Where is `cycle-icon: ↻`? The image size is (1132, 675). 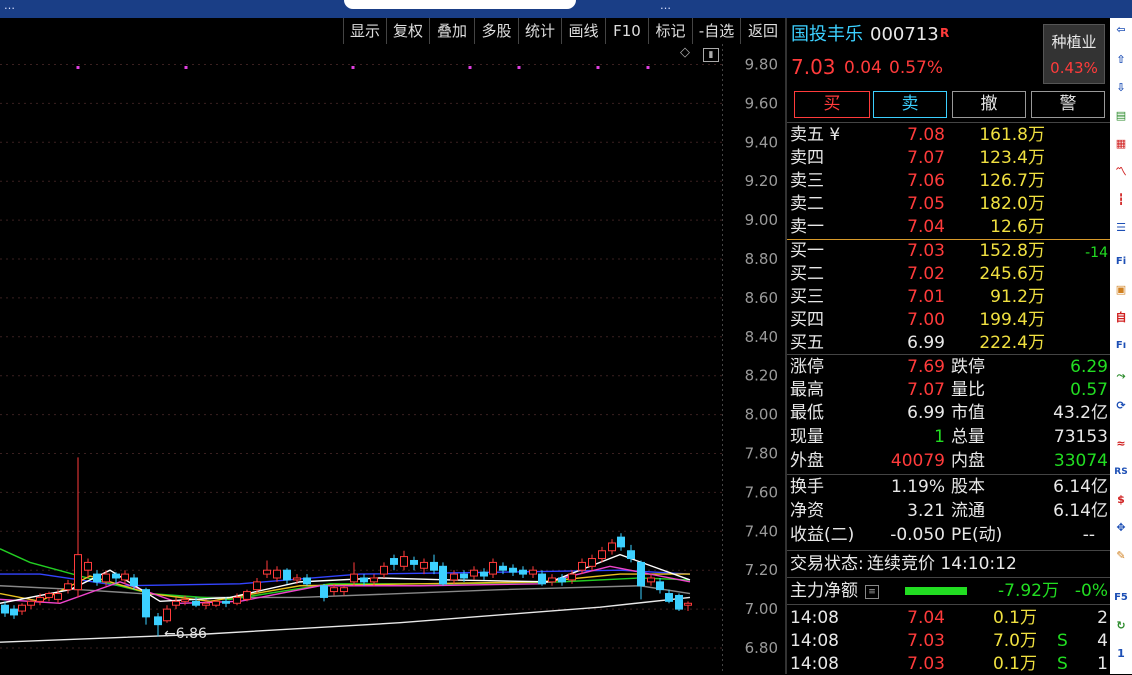
cycle-icon: ↻ is located at coordinates (1121, 626).